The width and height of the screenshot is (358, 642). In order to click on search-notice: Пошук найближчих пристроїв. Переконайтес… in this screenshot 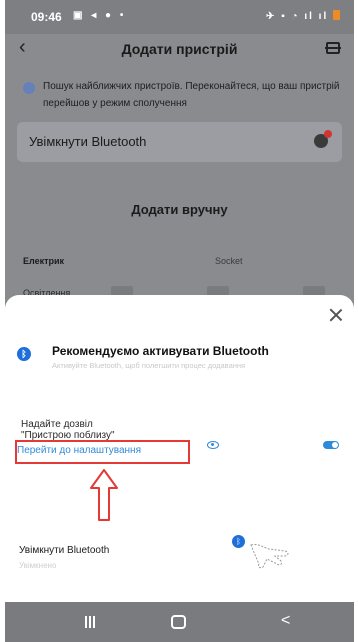, I will do `click(181, 95)`.